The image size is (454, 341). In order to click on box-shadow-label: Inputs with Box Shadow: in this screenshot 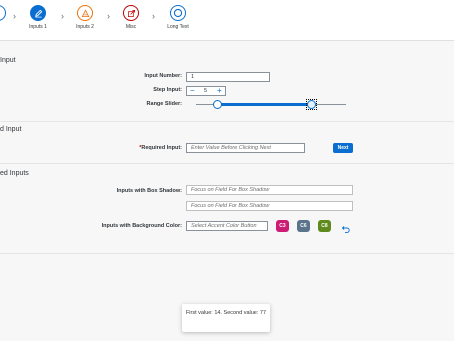, I will do `click(149, 191)`.